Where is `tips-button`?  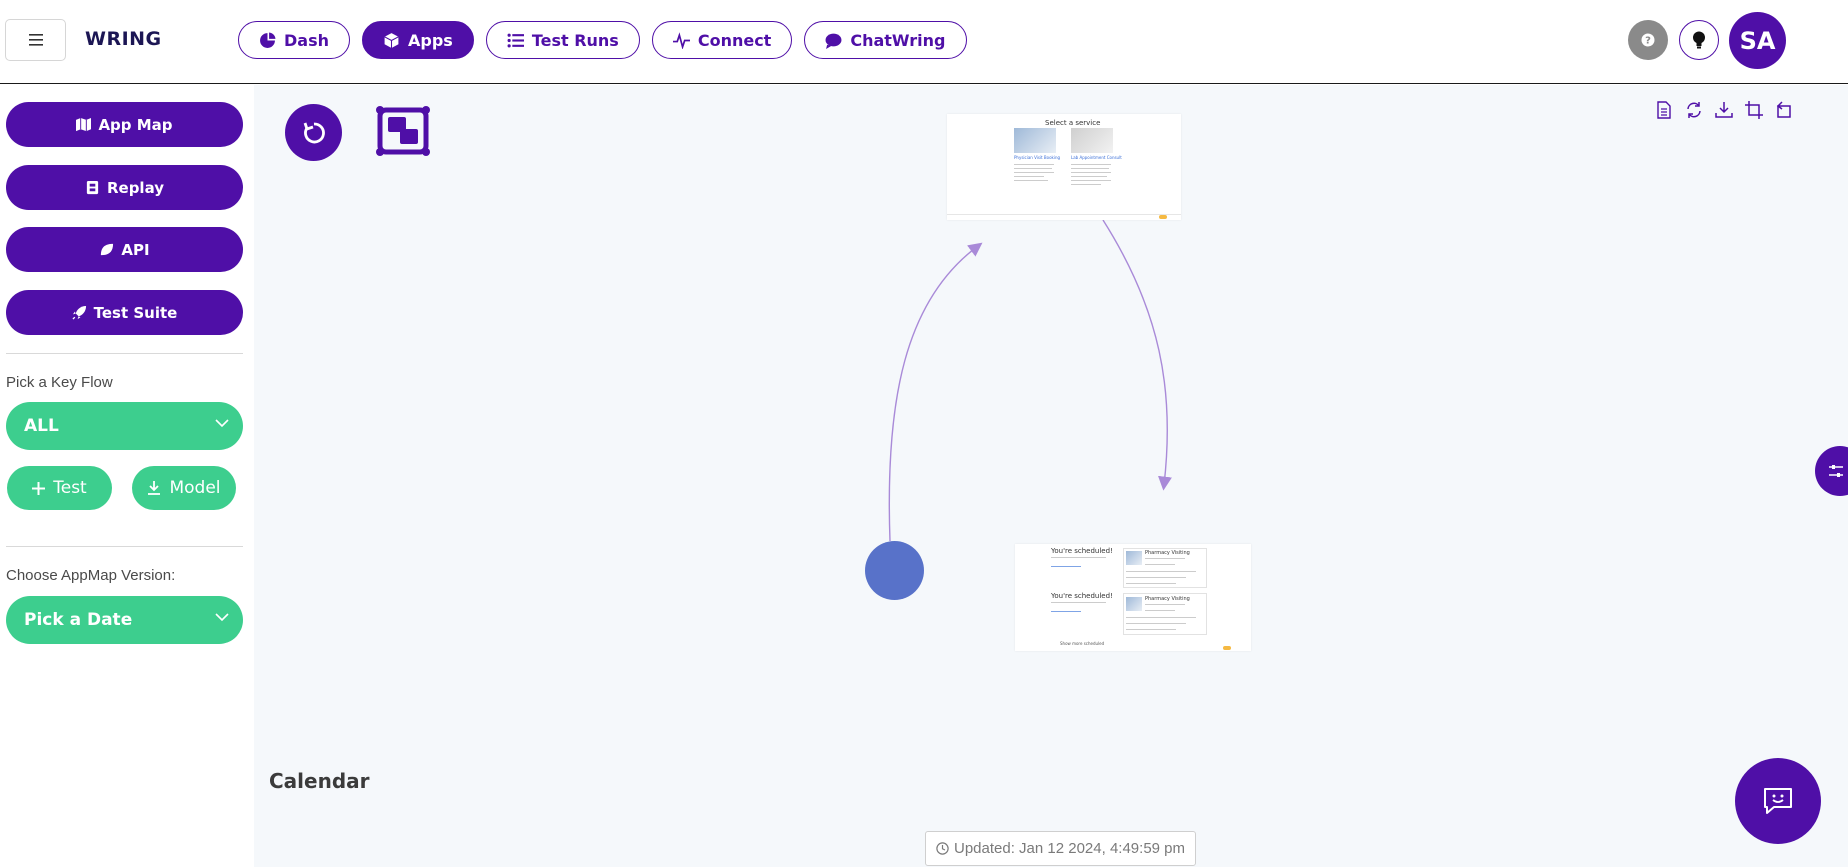 tips-button is located at coordinates (1699, 40).